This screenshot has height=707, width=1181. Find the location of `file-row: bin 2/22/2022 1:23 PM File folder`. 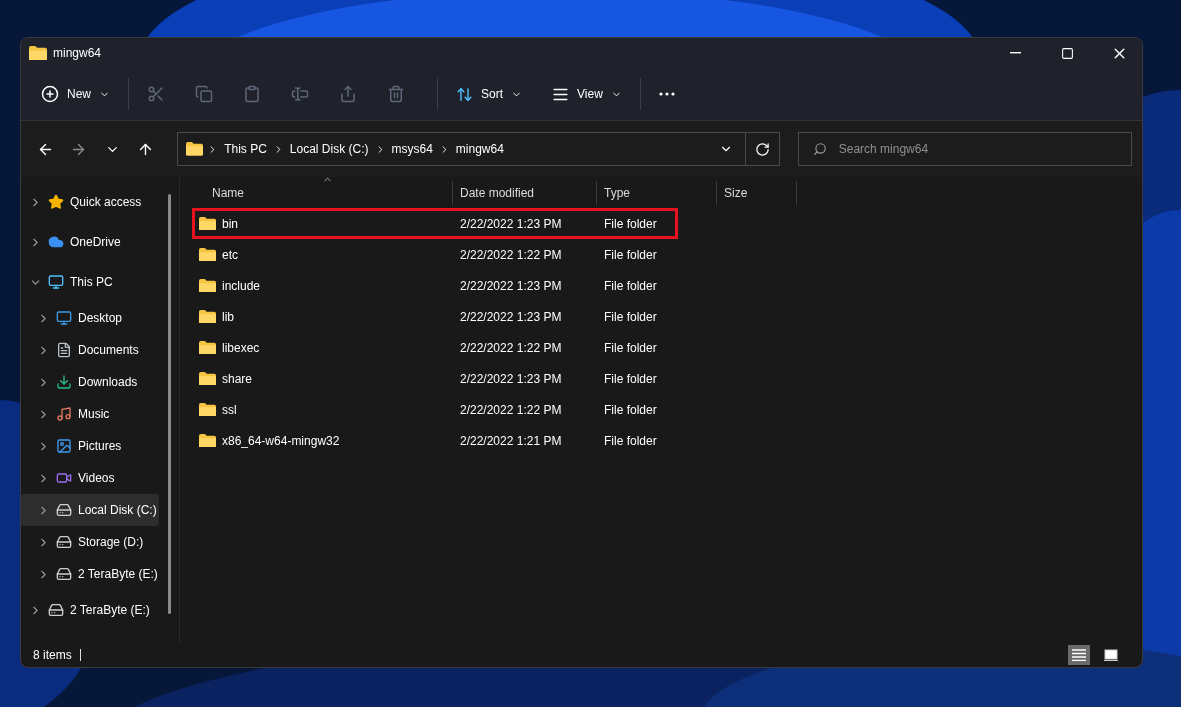

file-row: bin 2/22/2022 1:23 PM File folder is located at coordinates (435, 223).